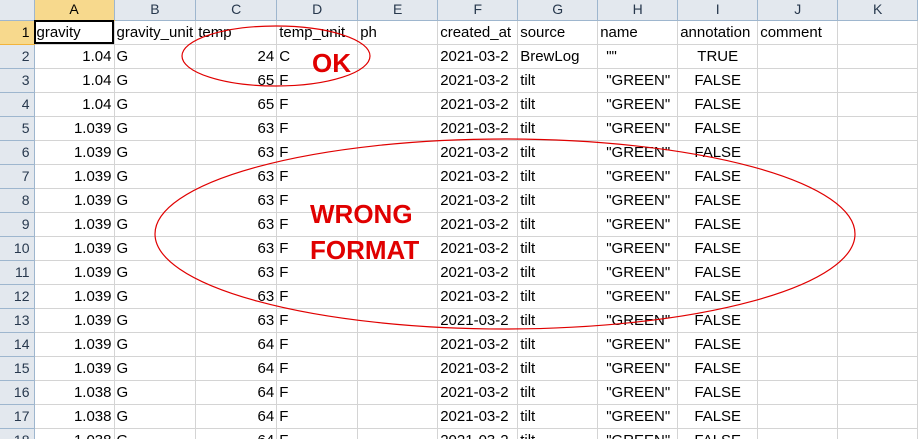  Describe the element at coordinates (718, 320) in the screenshot. I see `cell-i13: FALSE` at that location.